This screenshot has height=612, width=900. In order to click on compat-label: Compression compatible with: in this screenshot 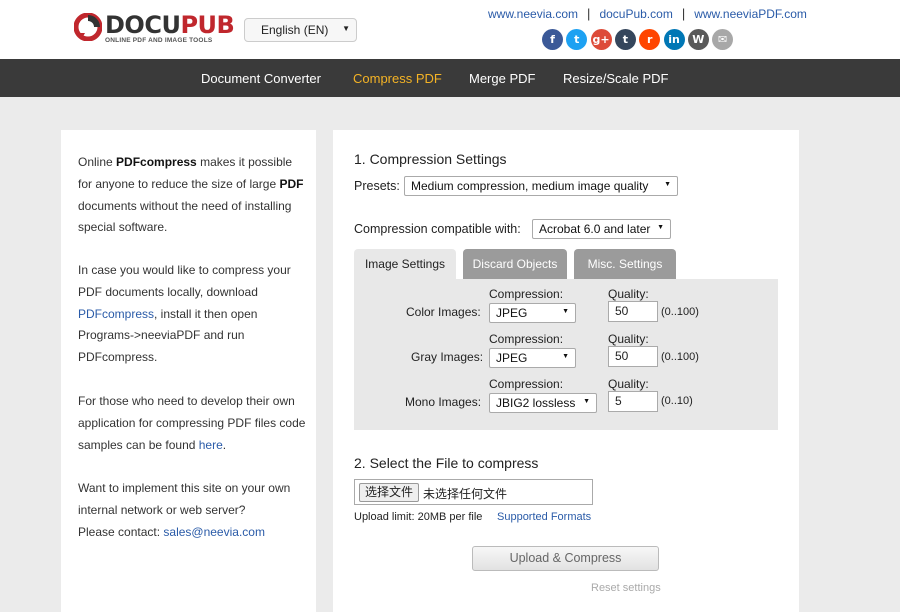, I will do `click(437, 229)`.